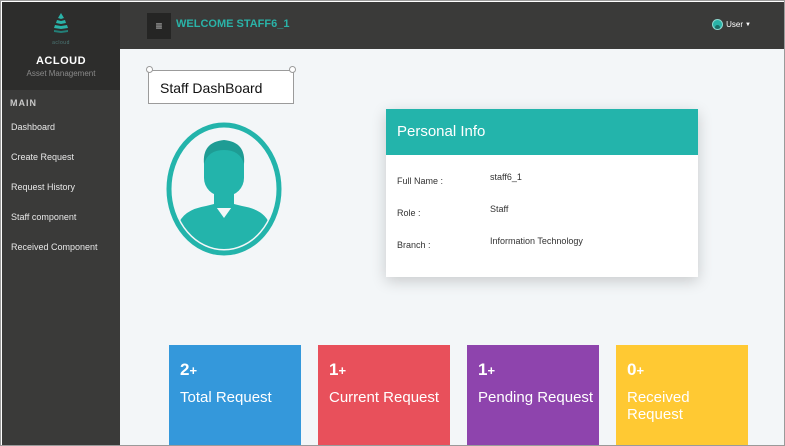  I want to click on stat-card-total-request: 2+ Total Request, so click(235, 395).